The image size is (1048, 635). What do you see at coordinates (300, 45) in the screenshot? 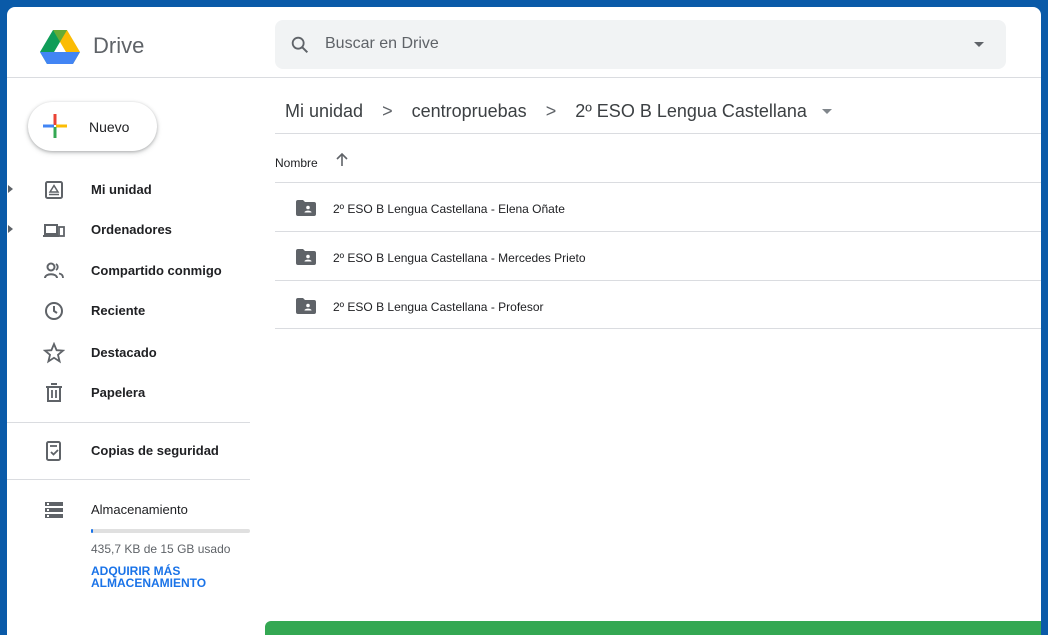
I see `search-icon` at bounding box center [300, 45].